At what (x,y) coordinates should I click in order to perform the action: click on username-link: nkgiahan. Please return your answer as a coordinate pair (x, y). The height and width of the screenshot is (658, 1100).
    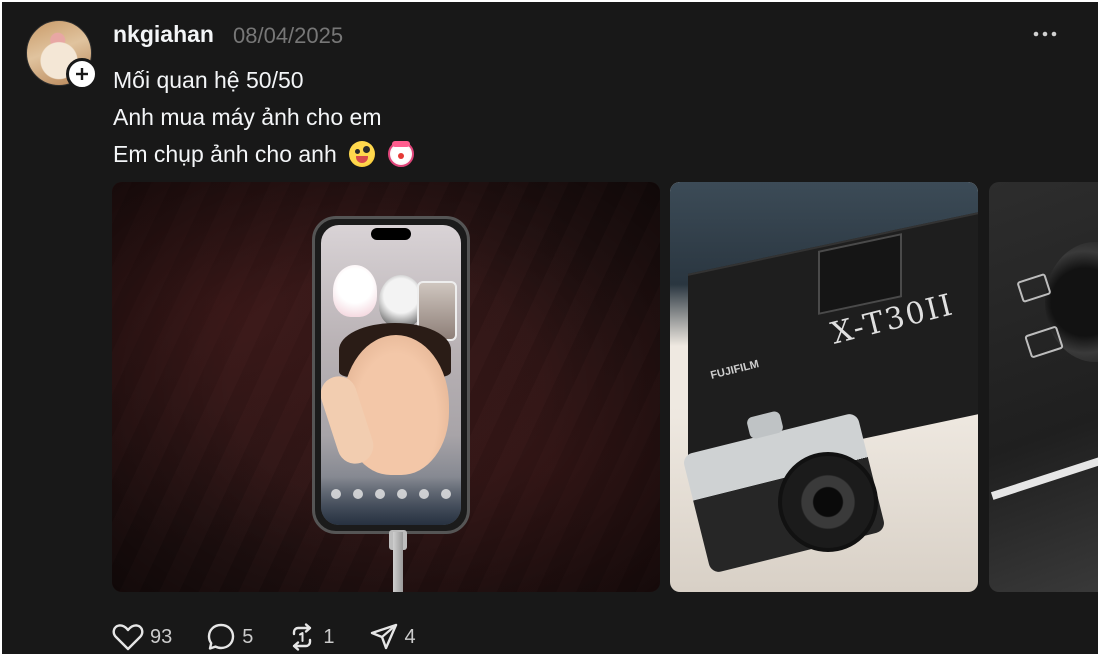
    Looking at the image, I should click on (163, 34).